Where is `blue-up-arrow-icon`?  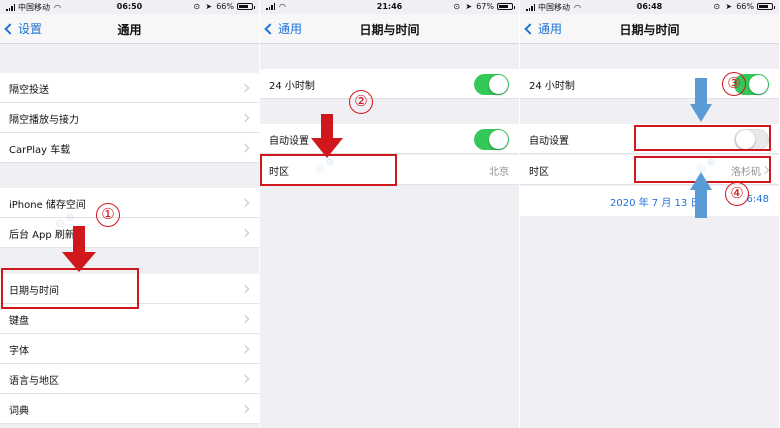
blue-up-arrow-icon is located at coordinates (701, 195).